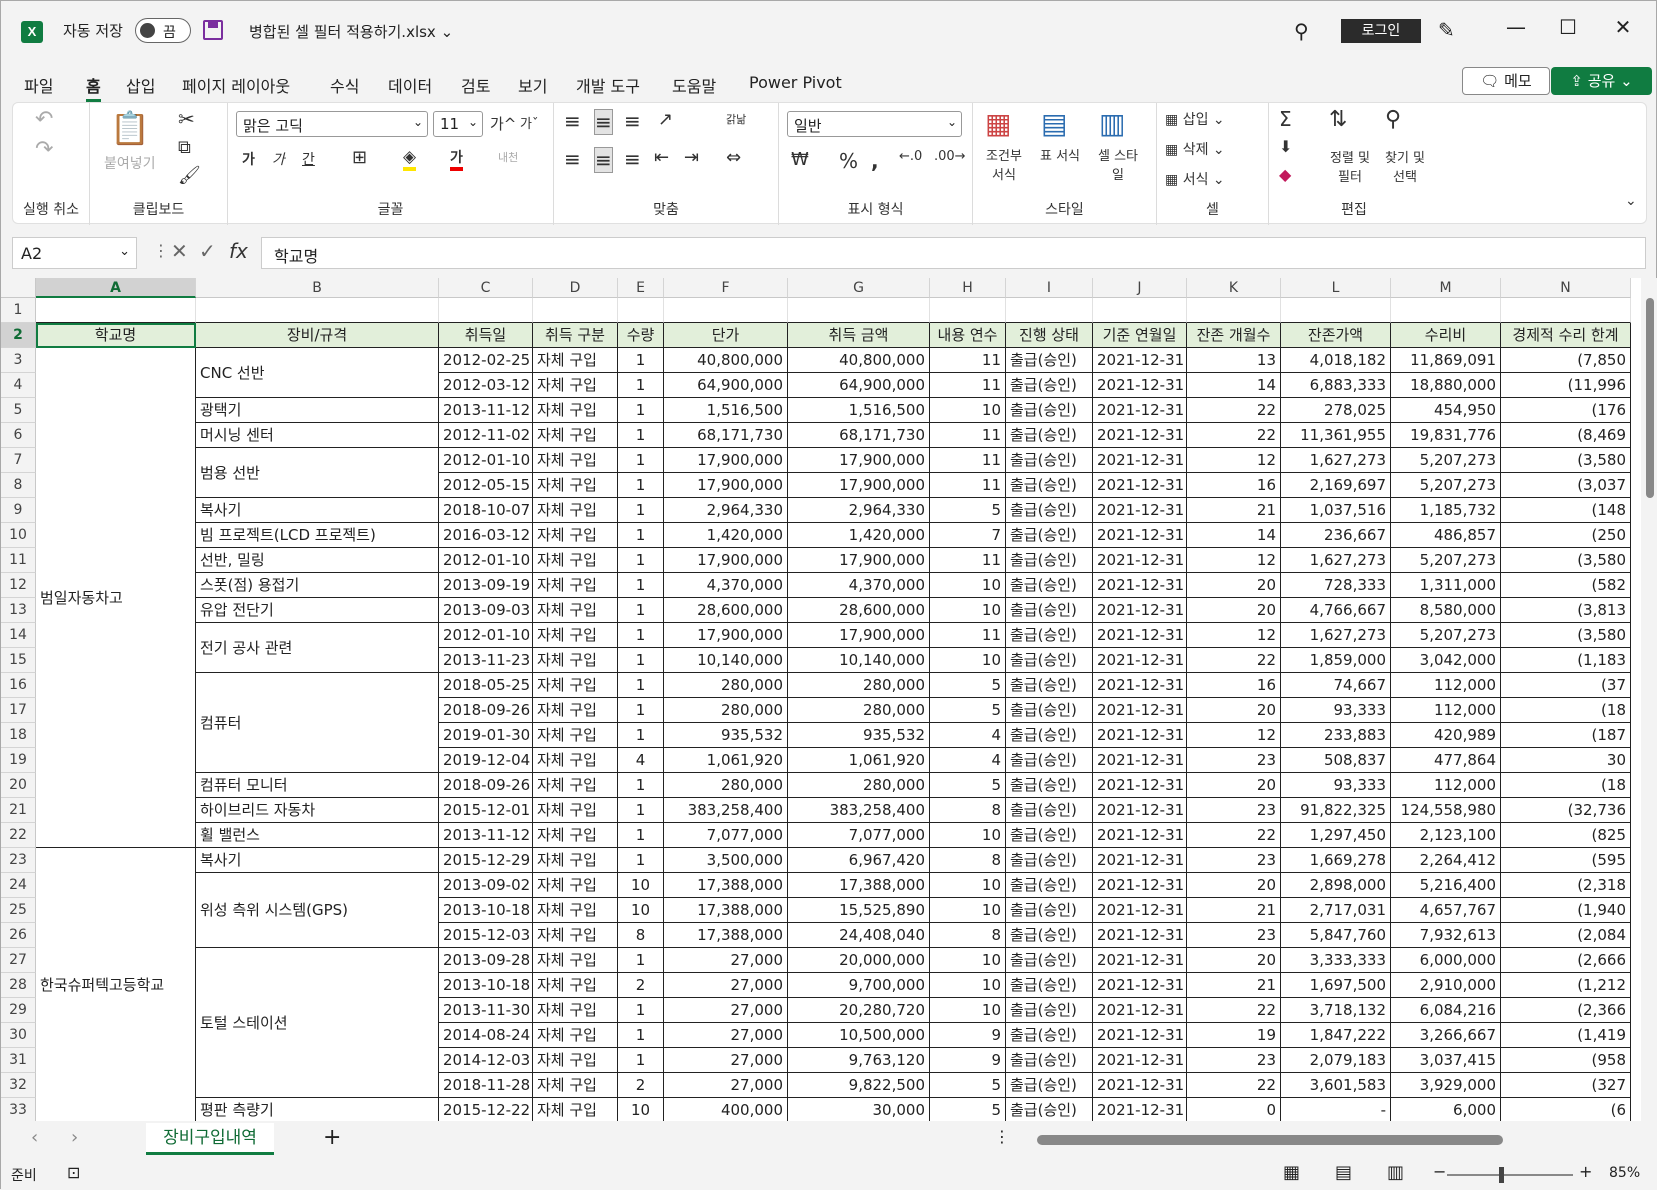  Describe the element at coordinates (1002, 1136) in the screenshot. I see `more-options-icon: ⋮` at that location.